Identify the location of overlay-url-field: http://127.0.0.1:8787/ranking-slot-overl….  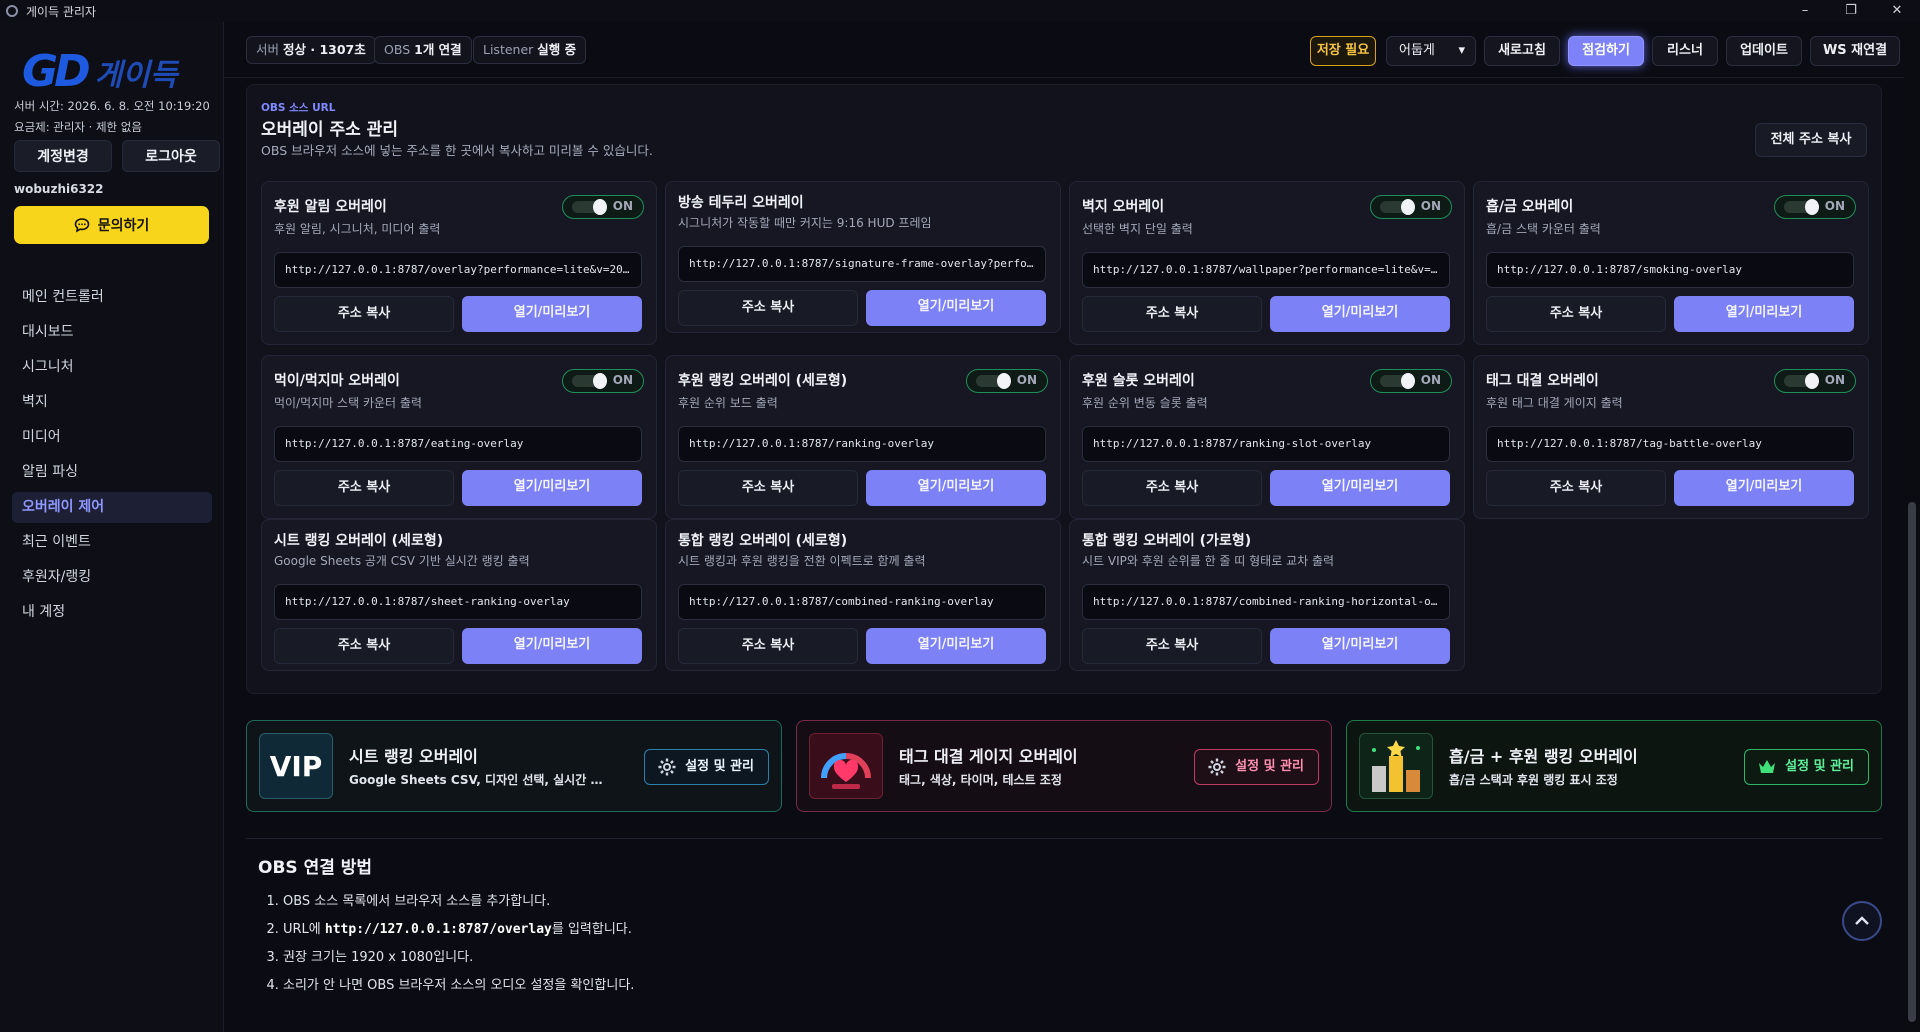
(1266, 444).